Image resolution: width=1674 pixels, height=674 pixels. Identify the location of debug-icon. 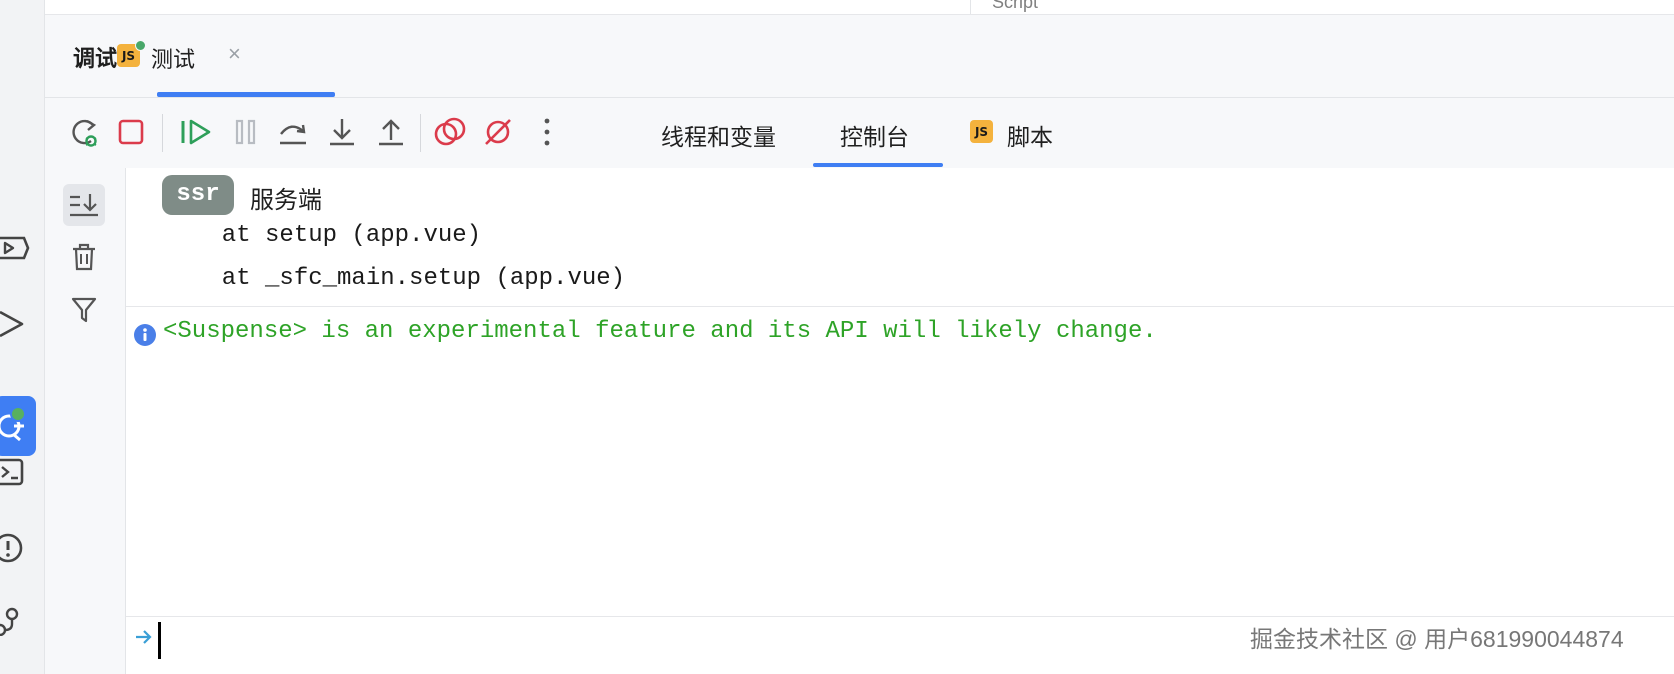
(18, 426).